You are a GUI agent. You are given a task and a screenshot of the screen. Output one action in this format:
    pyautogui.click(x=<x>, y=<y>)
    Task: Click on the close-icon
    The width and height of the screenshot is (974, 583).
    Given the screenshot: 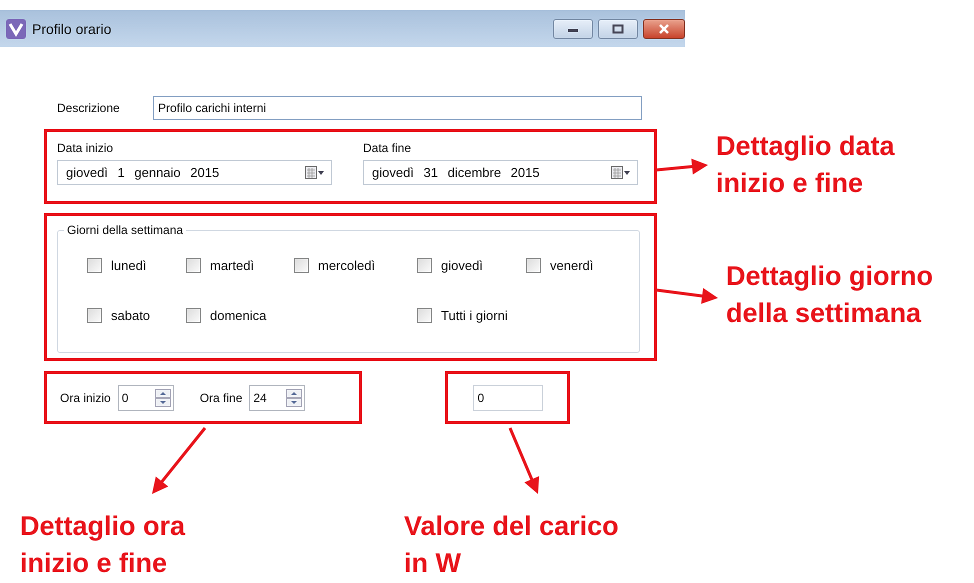 What is the action you would take?
    pyautogui.click(x=664, y=29)
    